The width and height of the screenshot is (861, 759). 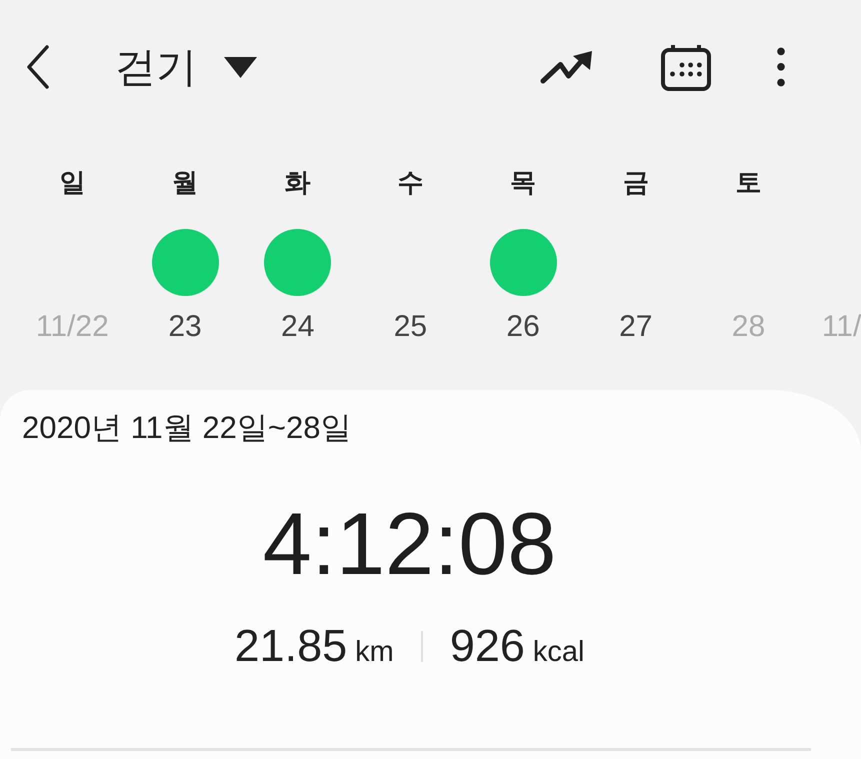 What do you see at coordinates (297, 182) in the screenshot?
I see `weekday-label: 화` at bounding box center [297, 182].